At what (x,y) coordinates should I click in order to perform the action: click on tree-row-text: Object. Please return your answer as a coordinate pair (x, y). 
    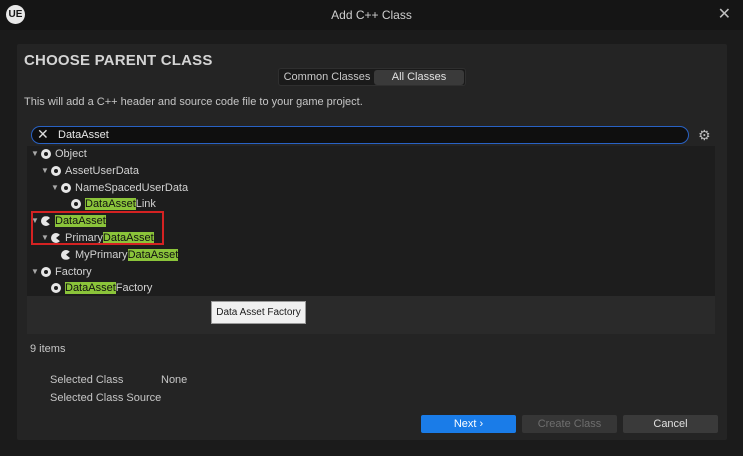
    Looking at the image, I should click on (71, 154).